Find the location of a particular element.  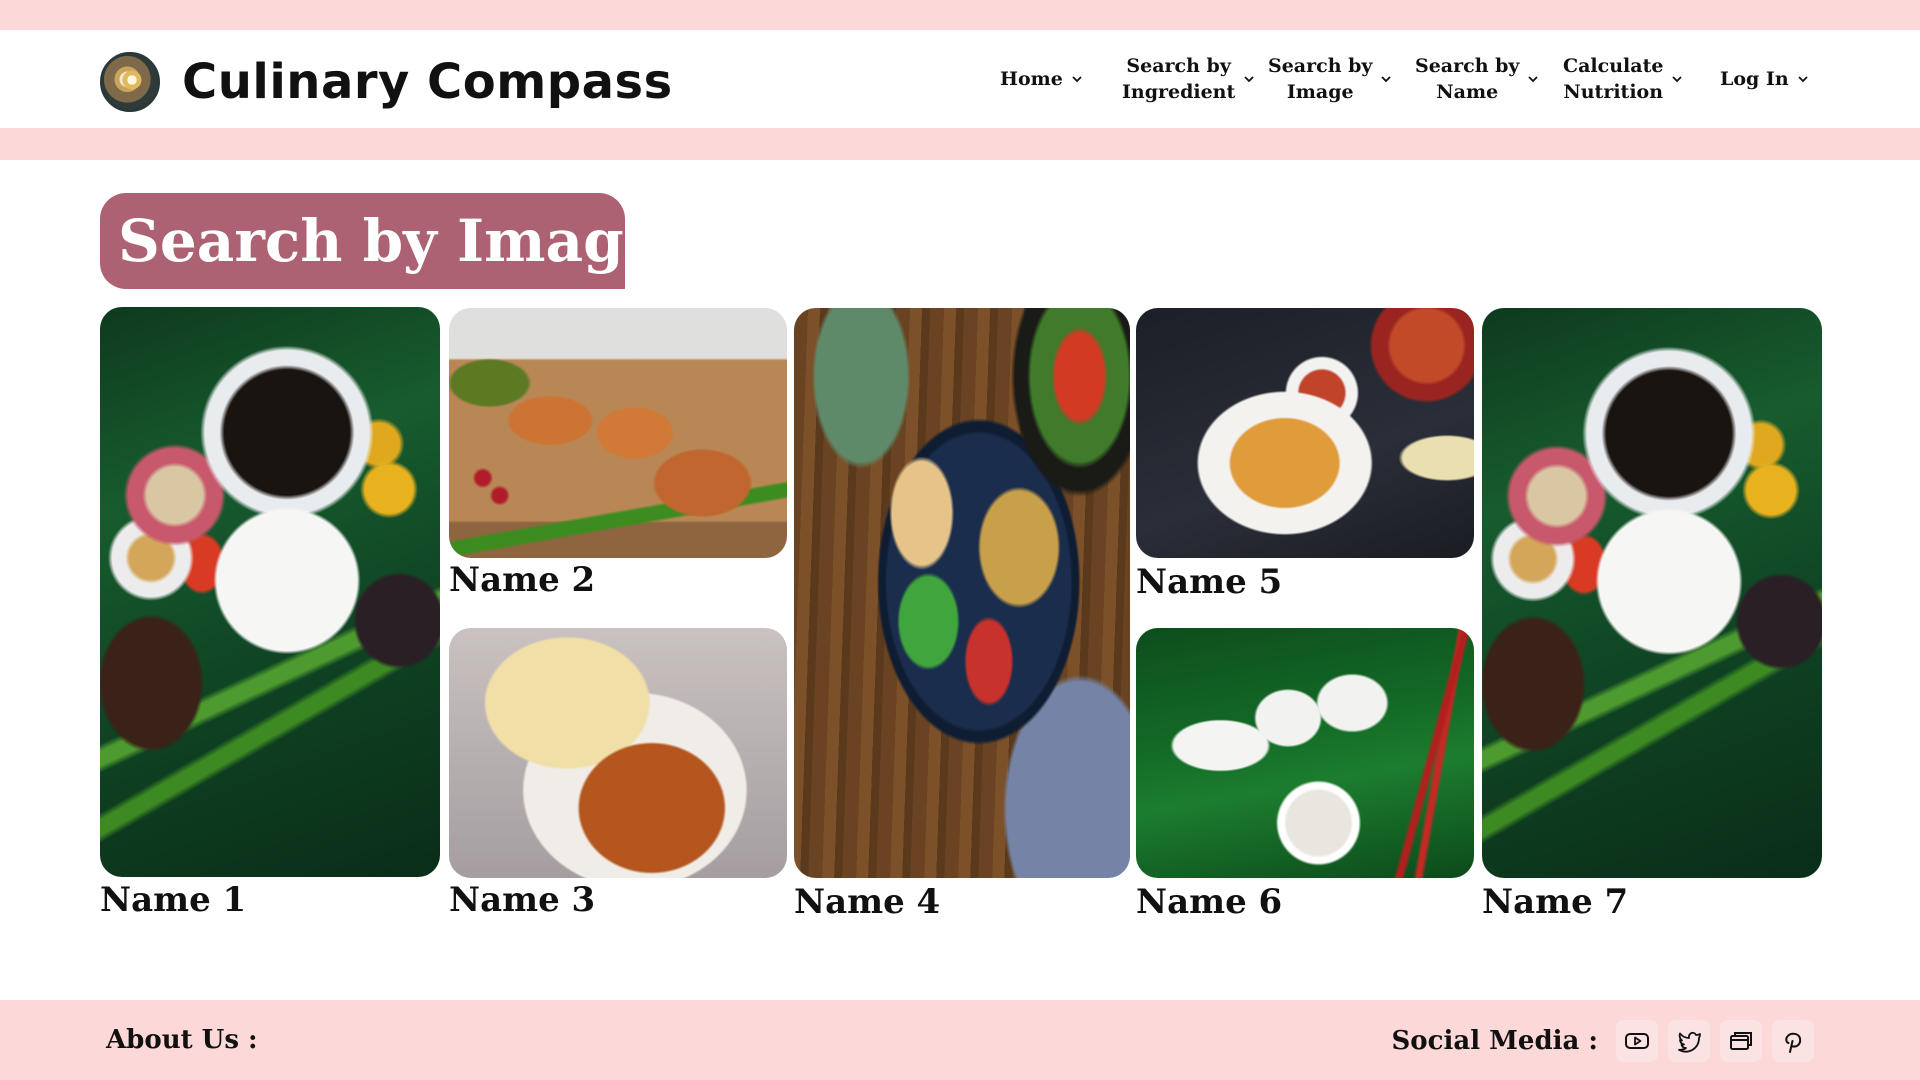

youtube-button is located at coordinates (1637, 1041).